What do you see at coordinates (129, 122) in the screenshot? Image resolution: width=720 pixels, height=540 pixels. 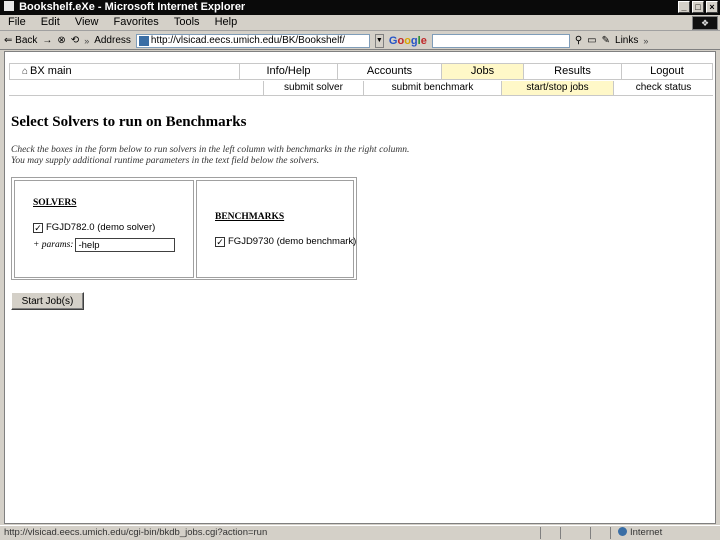 I see `page-title: Select Solvers to run on Benchmarks` at bounding box center [129, 122].